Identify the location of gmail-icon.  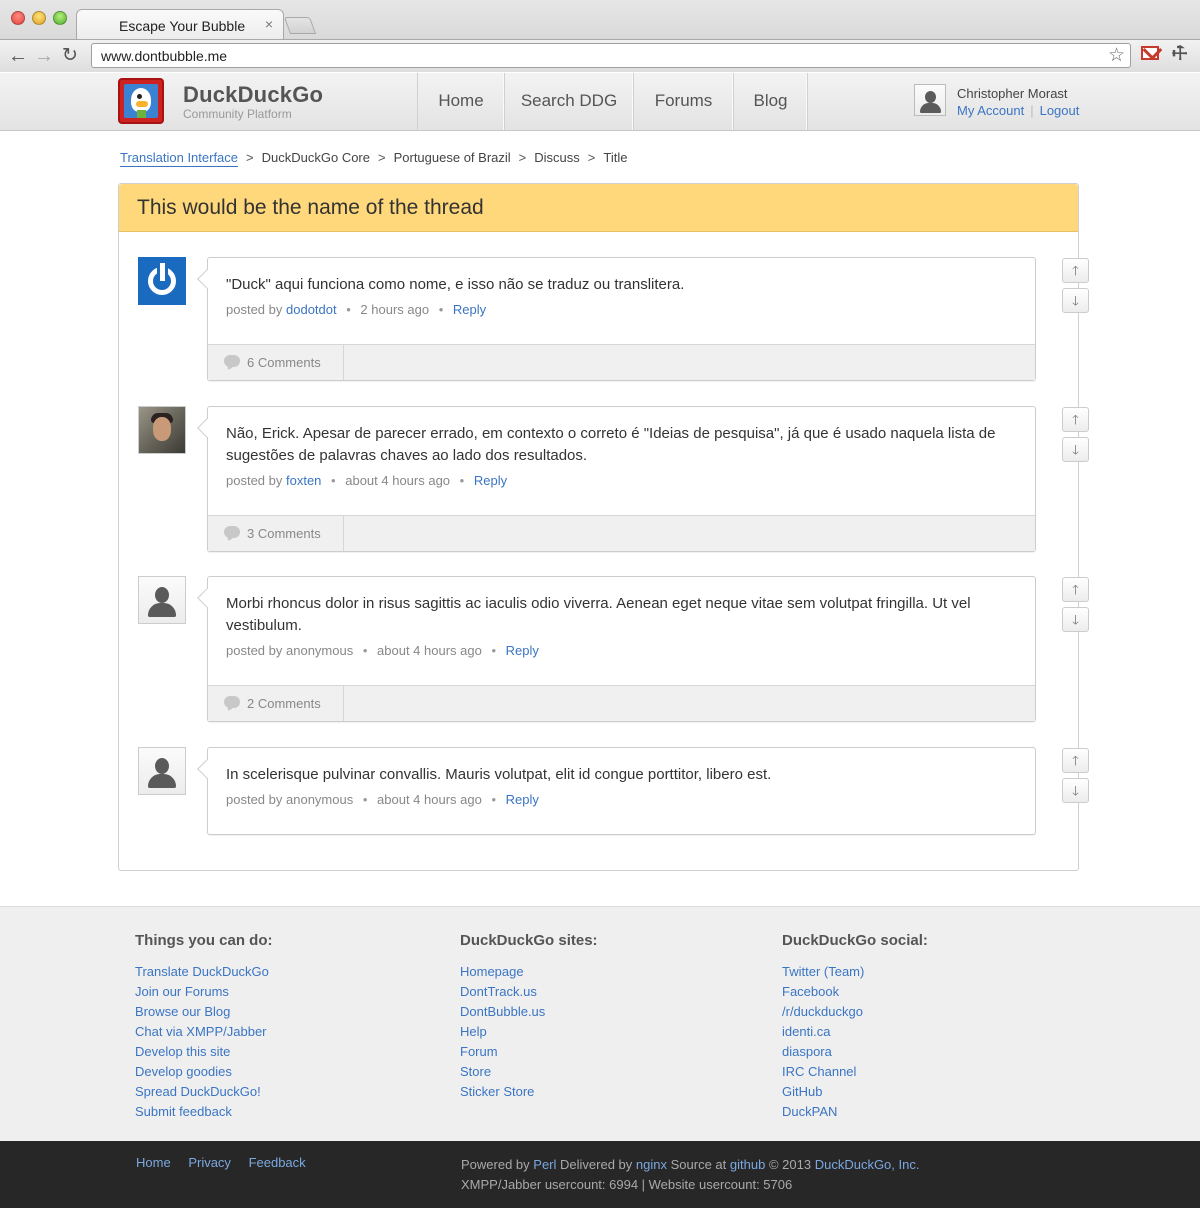
(1150, 53).